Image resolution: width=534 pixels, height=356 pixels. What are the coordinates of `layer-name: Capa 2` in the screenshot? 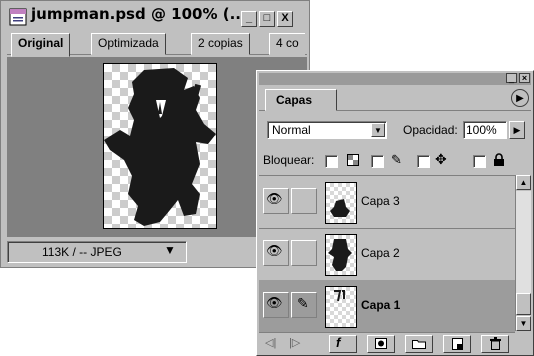 It's located at (380, 253).